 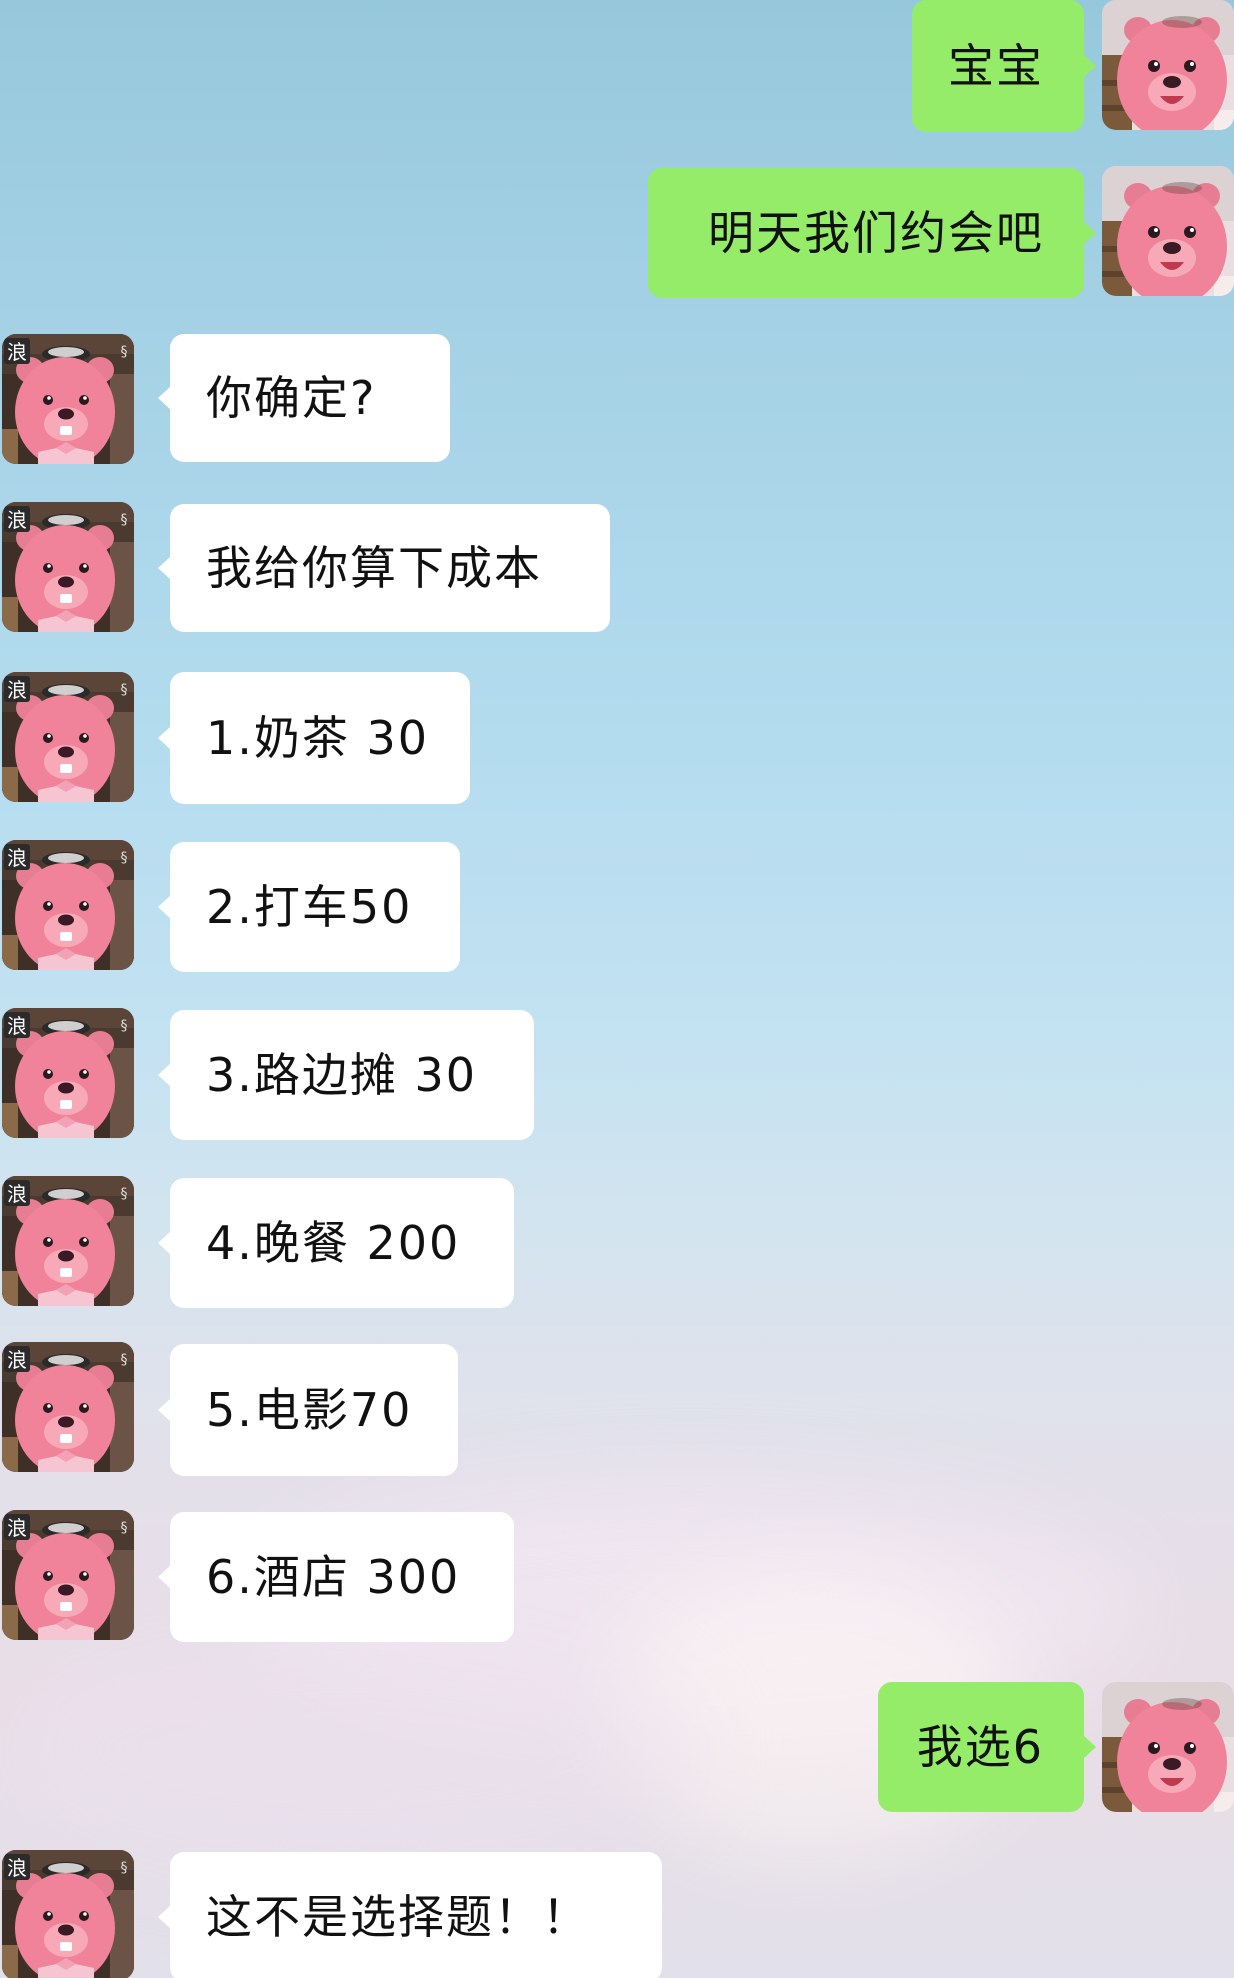 What do you see at coordinates (318, 738) in the screenshot?
I see `message-text: 1.奶茶 30` at bounding box center [318, 738].